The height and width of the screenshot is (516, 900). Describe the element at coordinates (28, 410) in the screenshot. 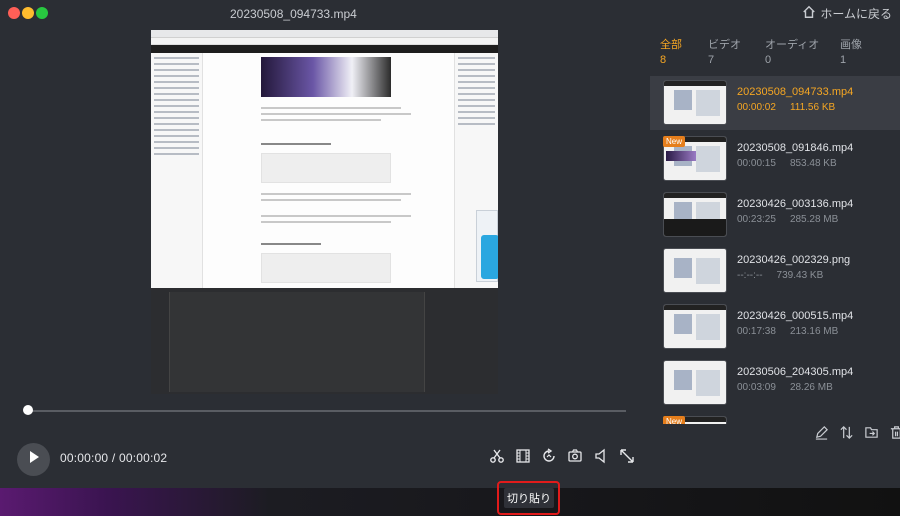

I see `progress-handle` at that location.